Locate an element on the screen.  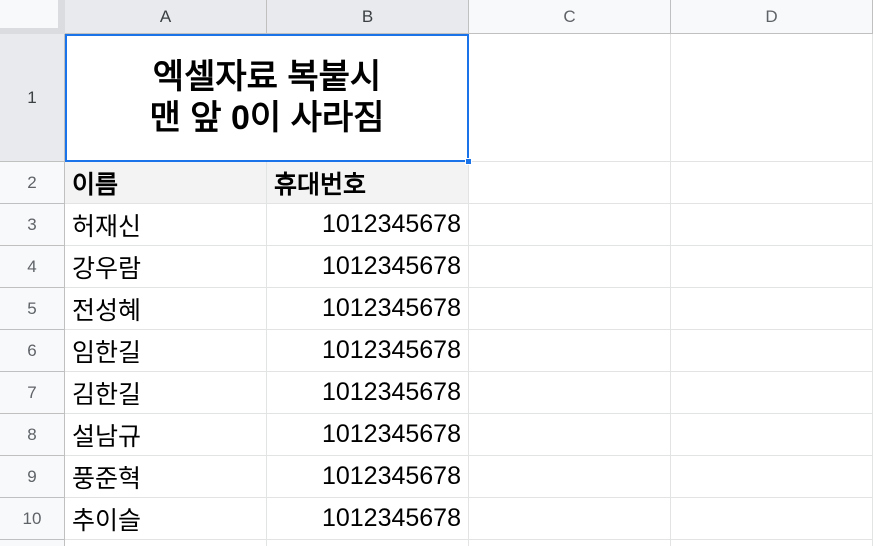
row-header-10: 10 is located at coordinates (32, 519).